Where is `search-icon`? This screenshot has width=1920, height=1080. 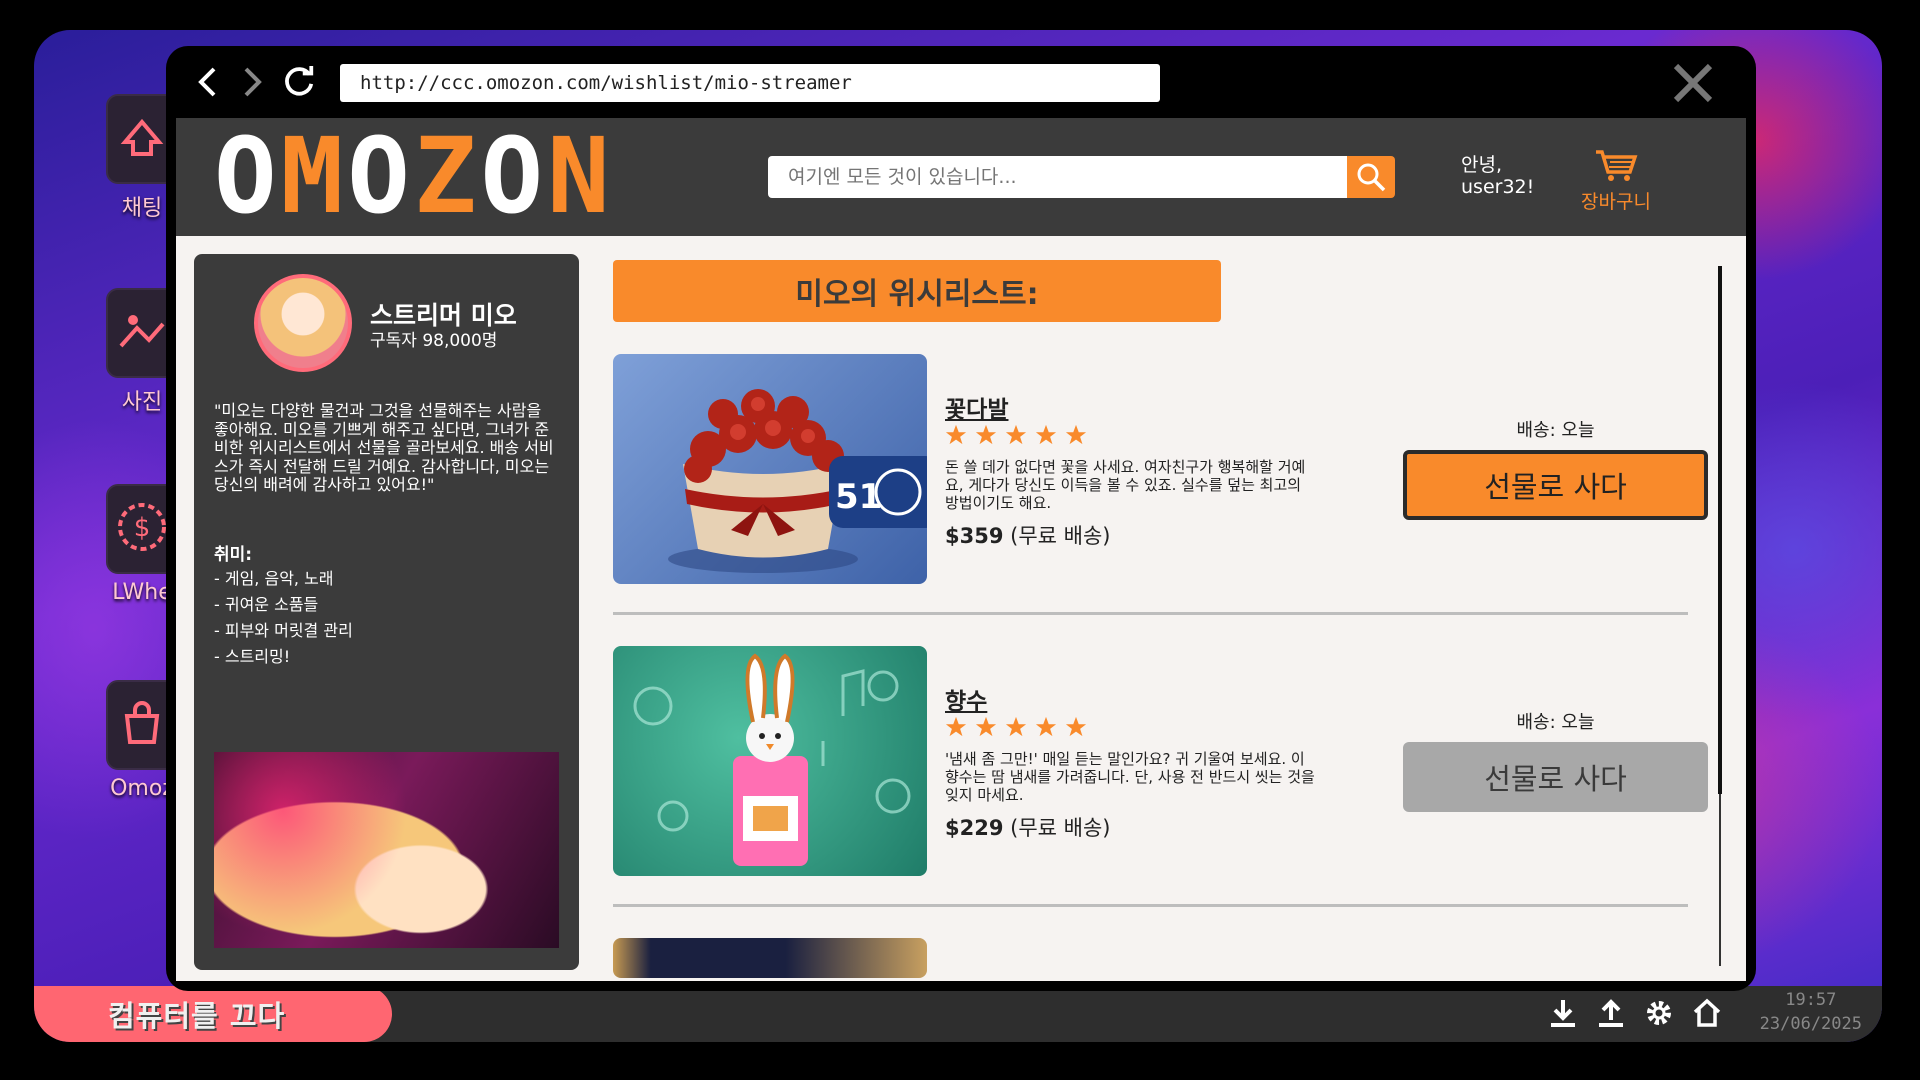 search-icon is located at coordinates (1371, 177).